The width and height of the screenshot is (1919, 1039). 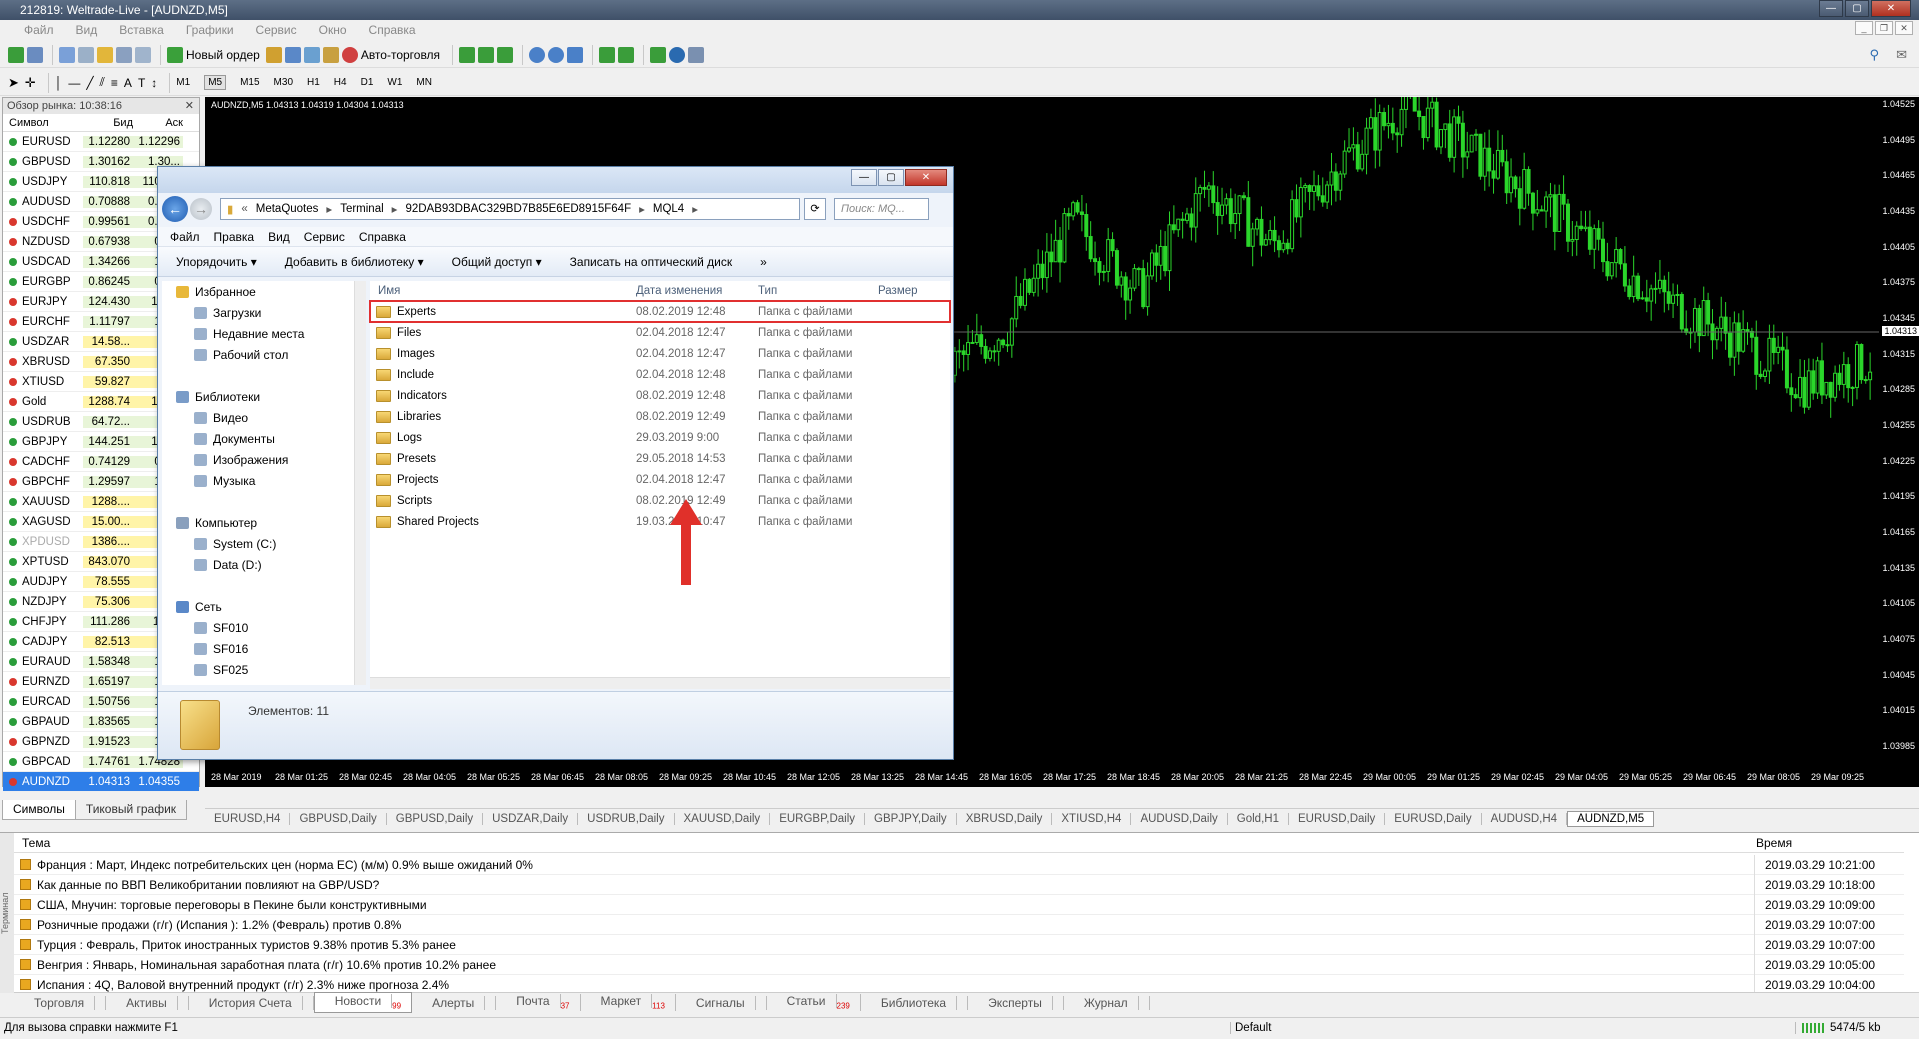 I want to click on chart-tab: USDRUB,Daily, so click(x=626, y=818).